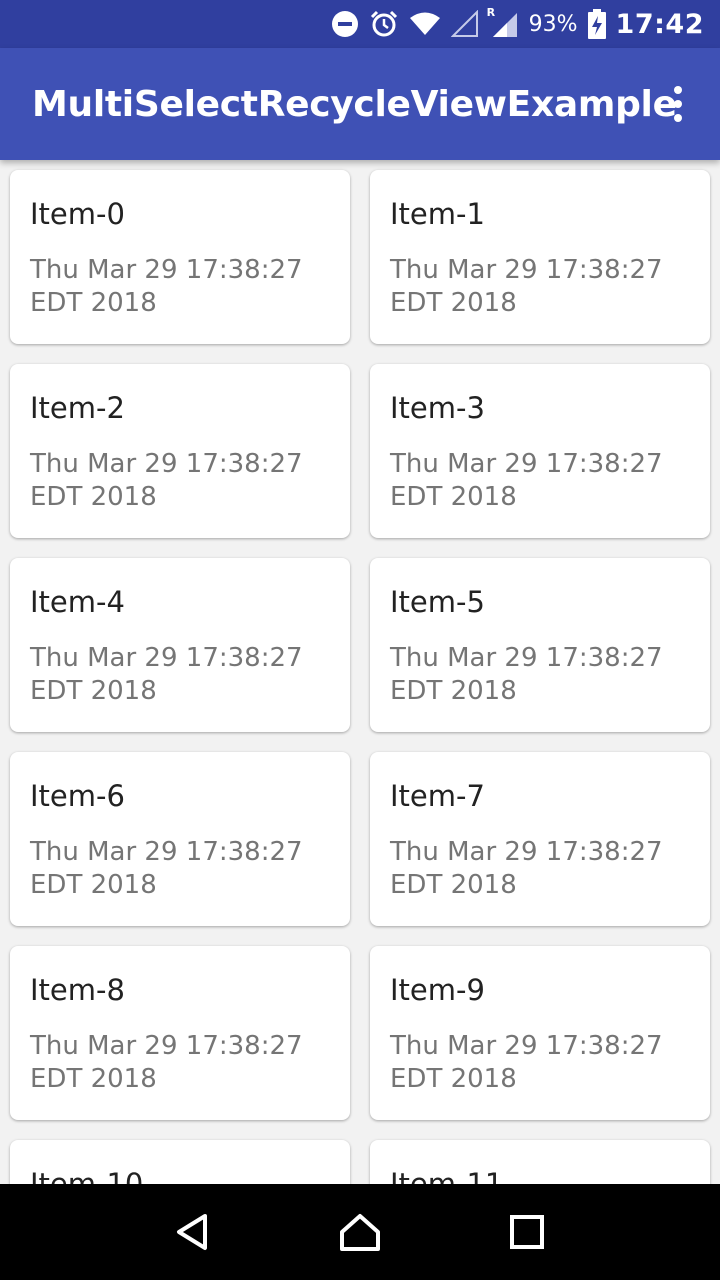 The height and width of the screenshot is (1280, 720). What do you see at coordinates (354, 104) in the screenshot?
I see `app-title: MultiSelectRecycleViewExample` at bounding box center [354, 104].